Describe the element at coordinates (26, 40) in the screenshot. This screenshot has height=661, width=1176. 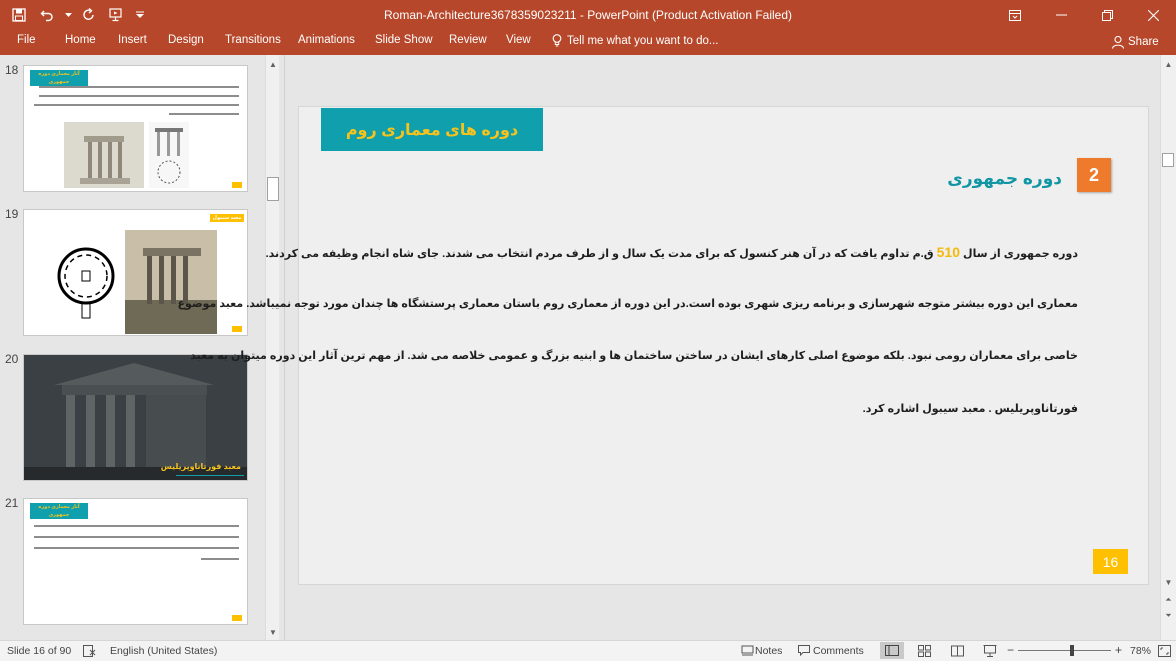
I see `tab-file: File` at that location.